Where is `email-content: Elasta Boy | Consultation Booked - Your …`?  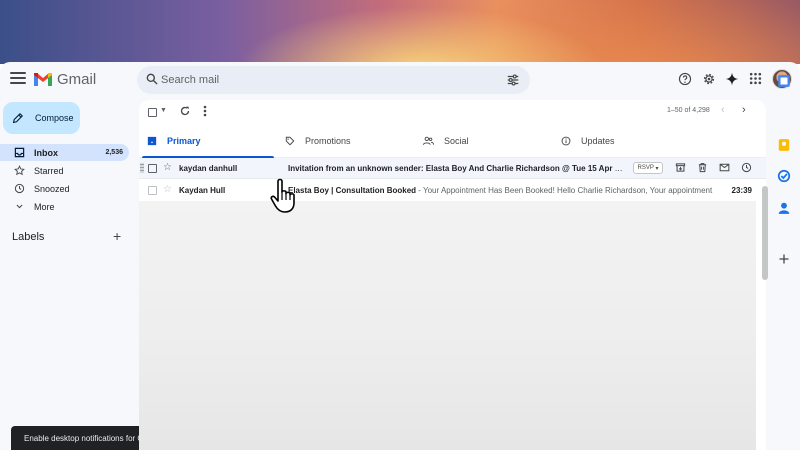
email-content: Elasta Boy | Consultation Booked - Your … is located at coordinates (504, 190).